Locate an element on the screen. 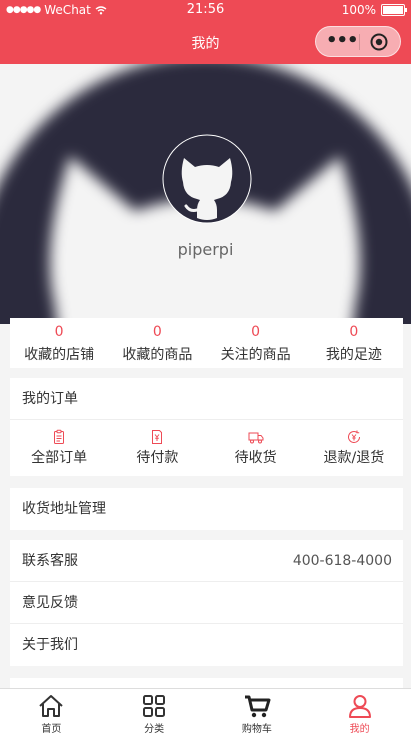  order-refund: 退款/退货 is located at coordinates (354, 448).